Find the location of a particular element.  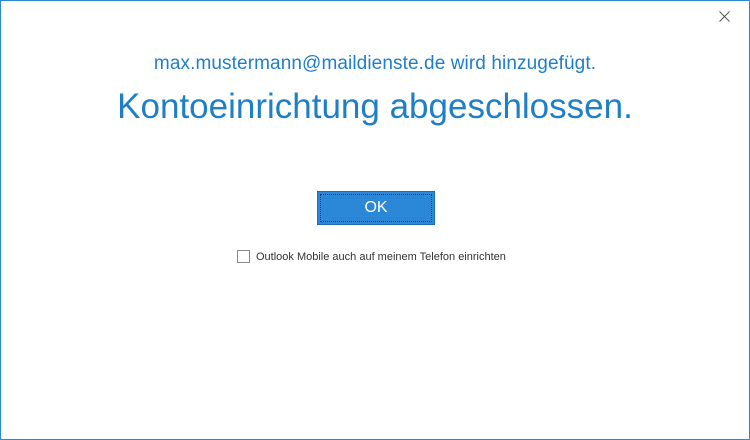

ok-button: OK is located at coordinates (376, 208).